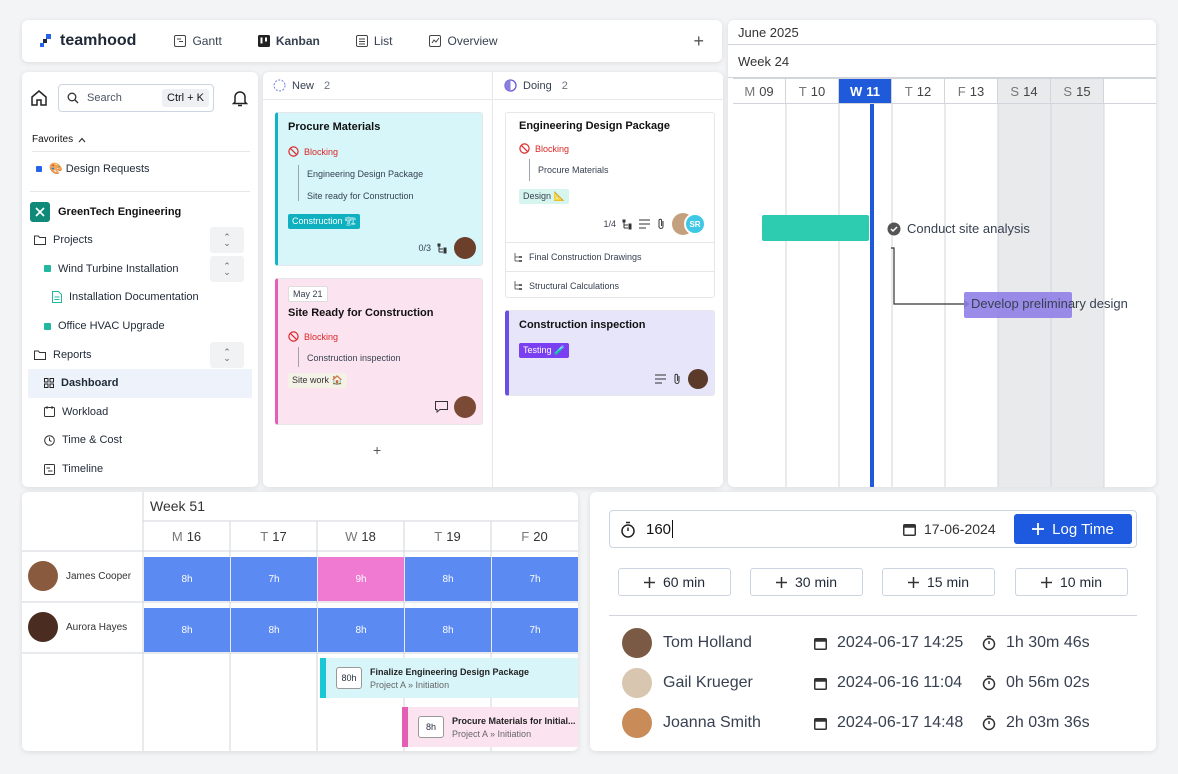 The height and width of the screenshot is (774, 1178). What do you see at coordinates (39, 98) in the screenshot?
I see `home-icon` at bounding box center [39, 98].